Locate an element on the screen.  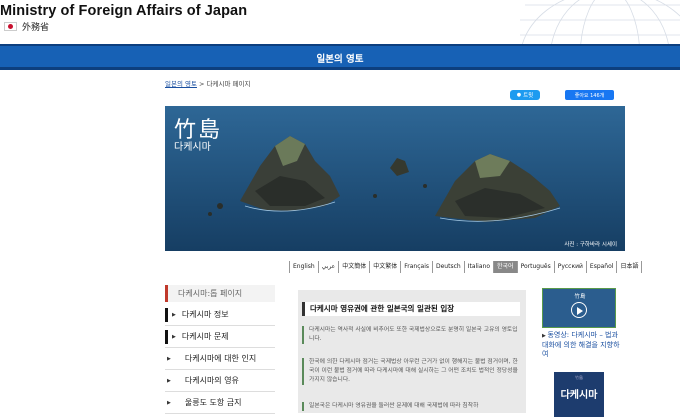
site-header: Ministry of Foreign Affairs of Japan 外務省 is located at coordinates (340, 22).